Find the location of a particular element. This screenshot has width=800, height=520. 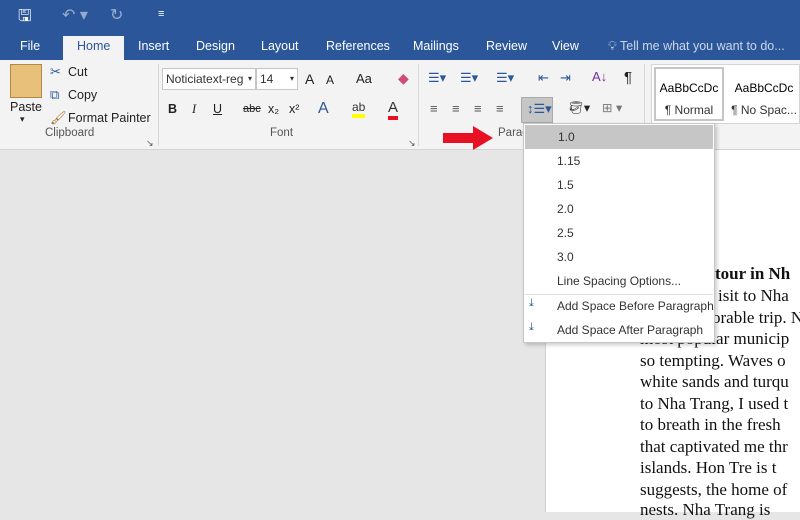

doc-line: islands. Hon Tre is t is located at coordinates (708, 467).